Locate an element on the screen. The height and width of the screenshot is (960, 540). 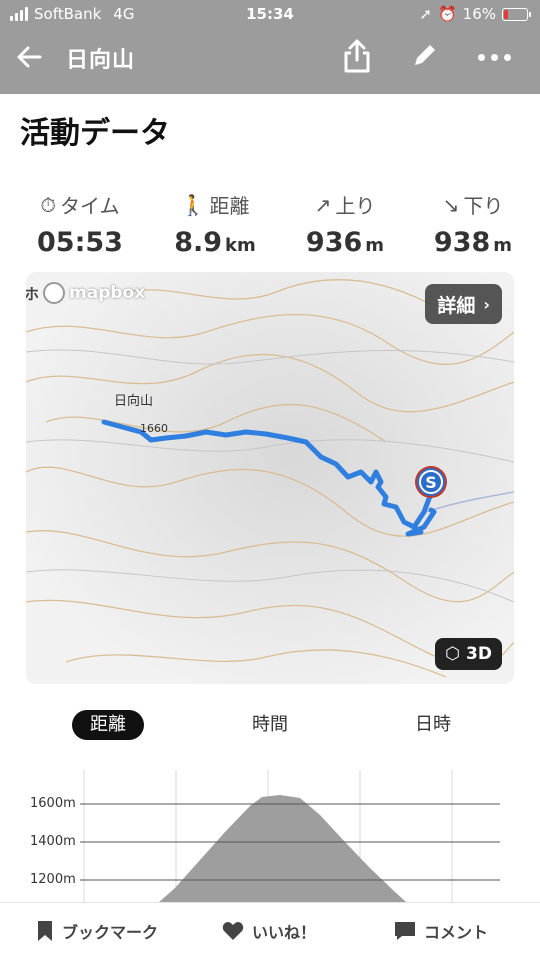
bookmark-label: ブックマーク is located at coordinates (110, 932).